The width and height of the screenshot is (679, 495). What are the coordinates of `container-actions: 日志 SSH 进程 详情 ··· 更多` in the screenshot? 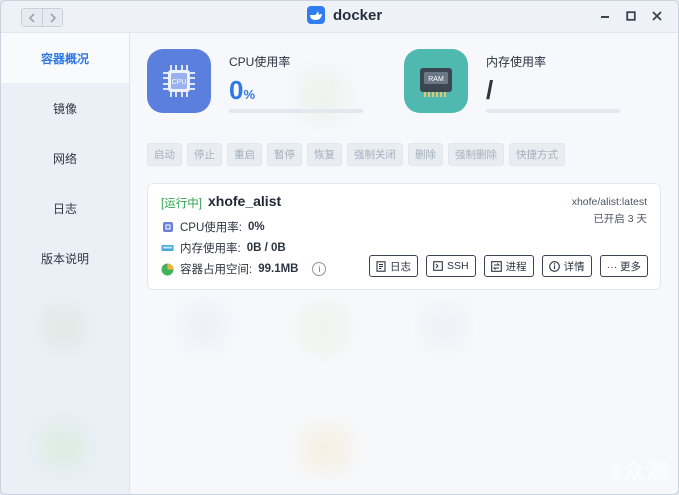 It's located at (508, 266).